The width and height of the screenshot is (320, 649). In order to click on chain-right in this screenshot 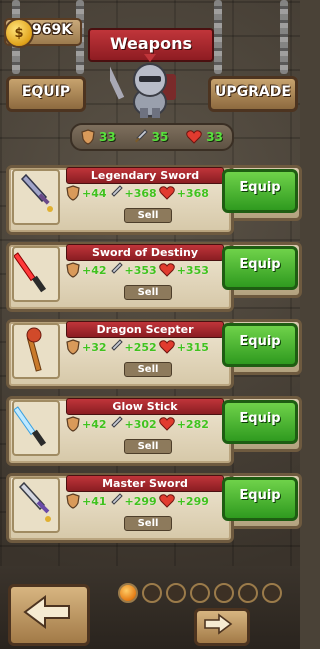, I will do `click(284, 37)`.